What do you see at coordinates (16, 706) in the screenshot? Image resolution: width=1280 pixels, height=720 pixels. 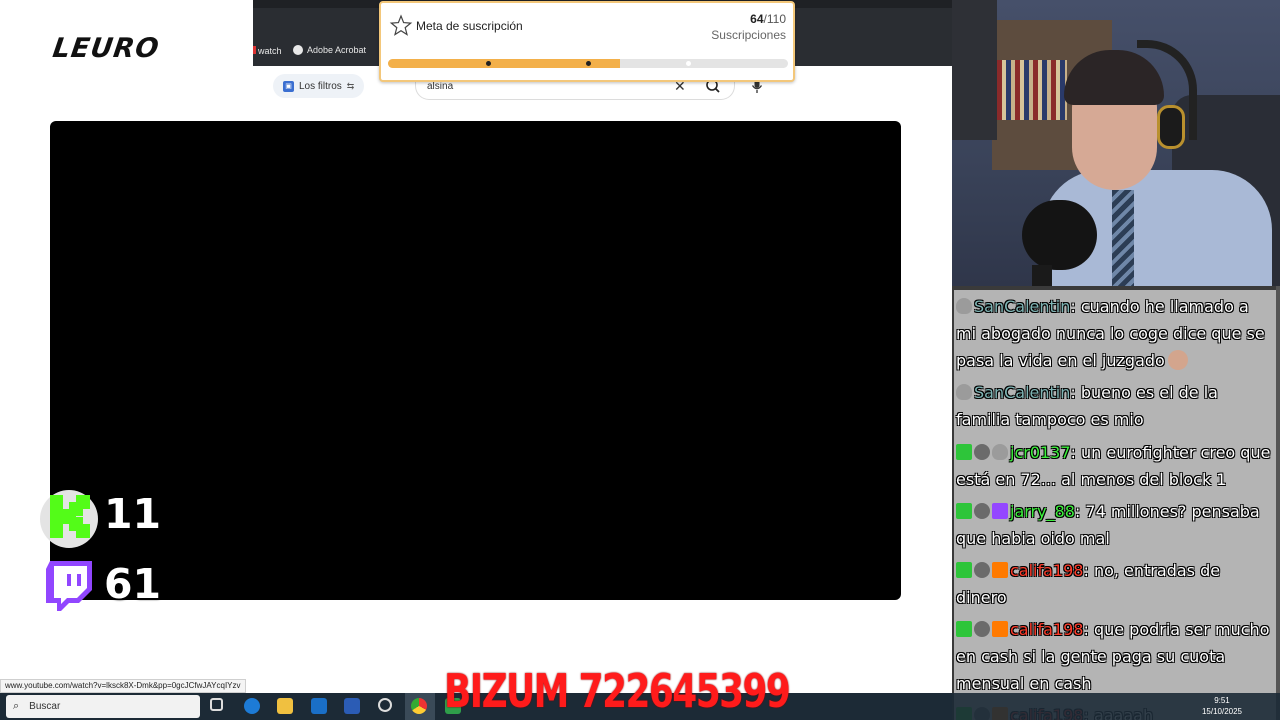 I see `search-icon: ⌕` at bounding box center [16, 706].